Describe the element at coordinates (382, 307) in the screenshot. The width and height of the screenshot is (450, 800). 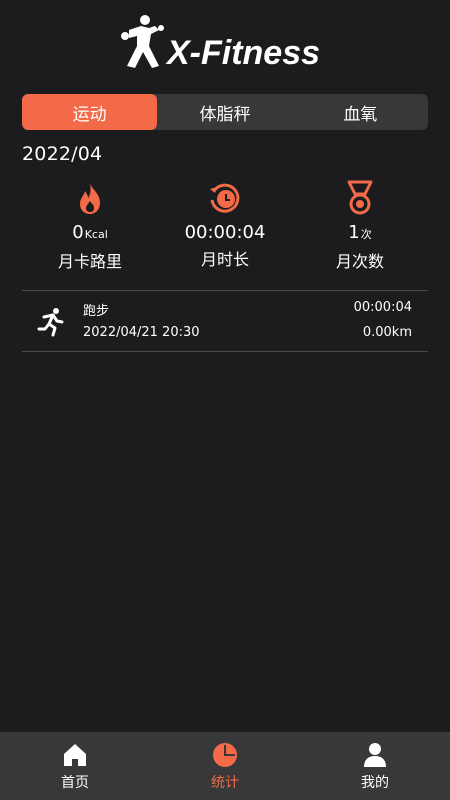
I see `record-duration: 00:00:04` at that location.